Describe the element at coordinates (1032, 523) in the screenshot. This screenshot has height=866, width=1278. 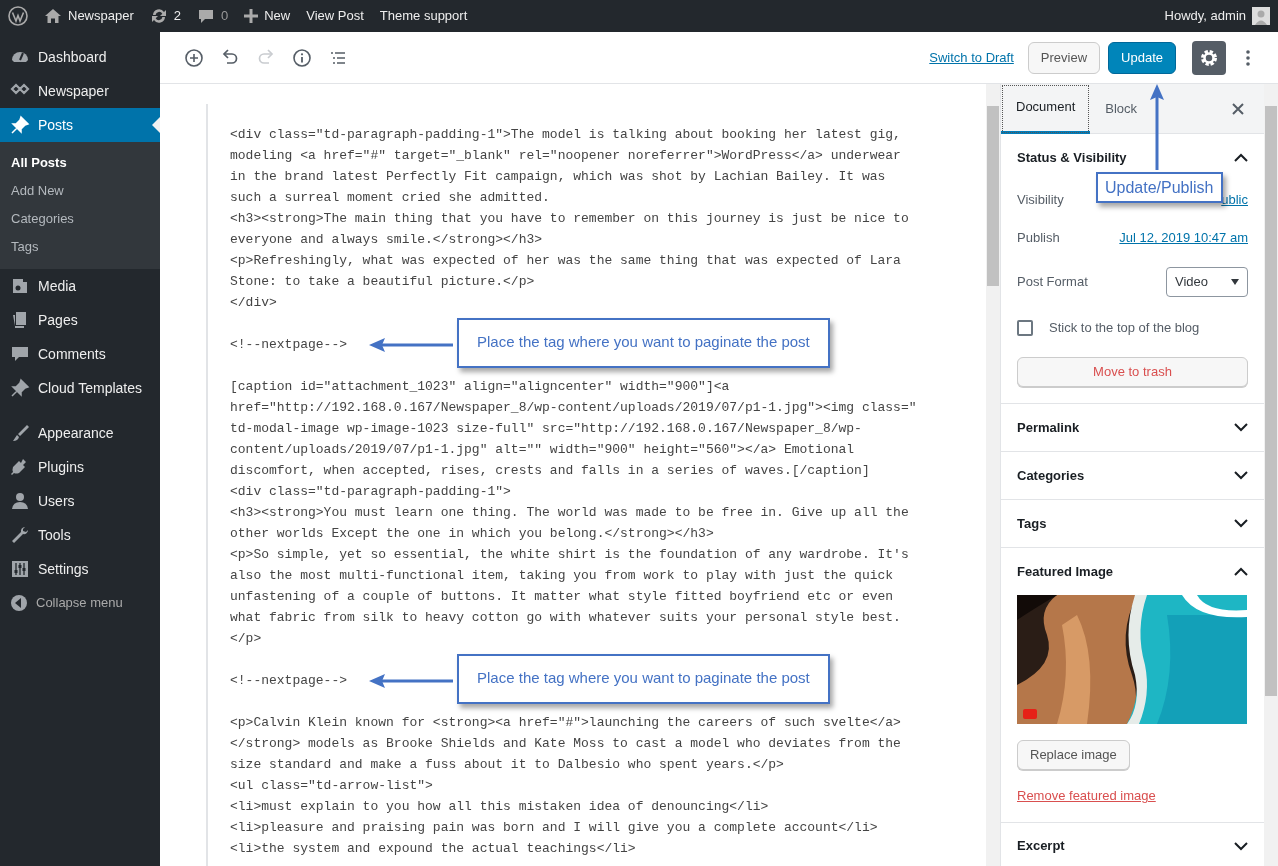
I see `panel-title: Tags` at that location.